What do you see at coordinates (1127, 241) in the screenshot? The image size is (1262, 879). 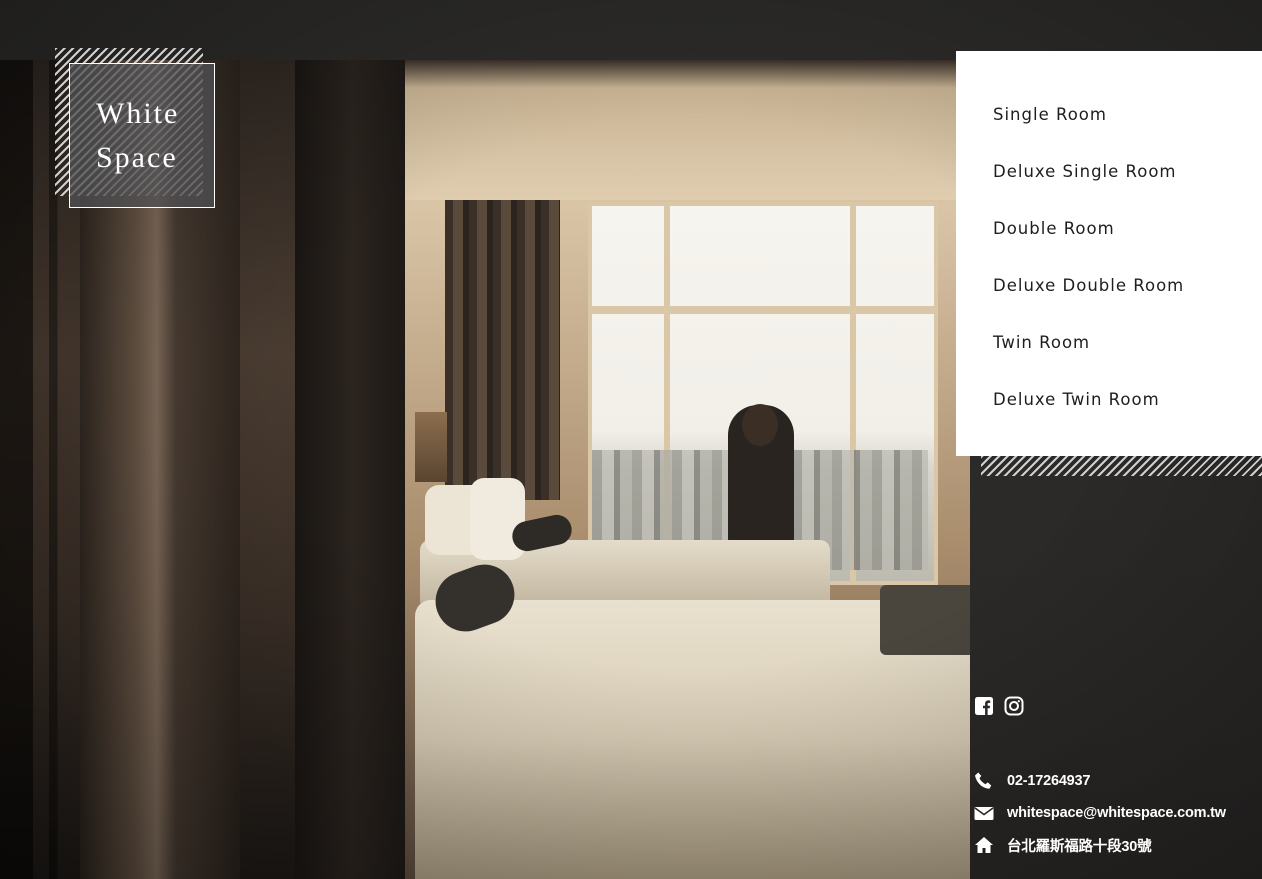 I see `menu-item-double-room: Double Room` at bounding box center [1127, 241].